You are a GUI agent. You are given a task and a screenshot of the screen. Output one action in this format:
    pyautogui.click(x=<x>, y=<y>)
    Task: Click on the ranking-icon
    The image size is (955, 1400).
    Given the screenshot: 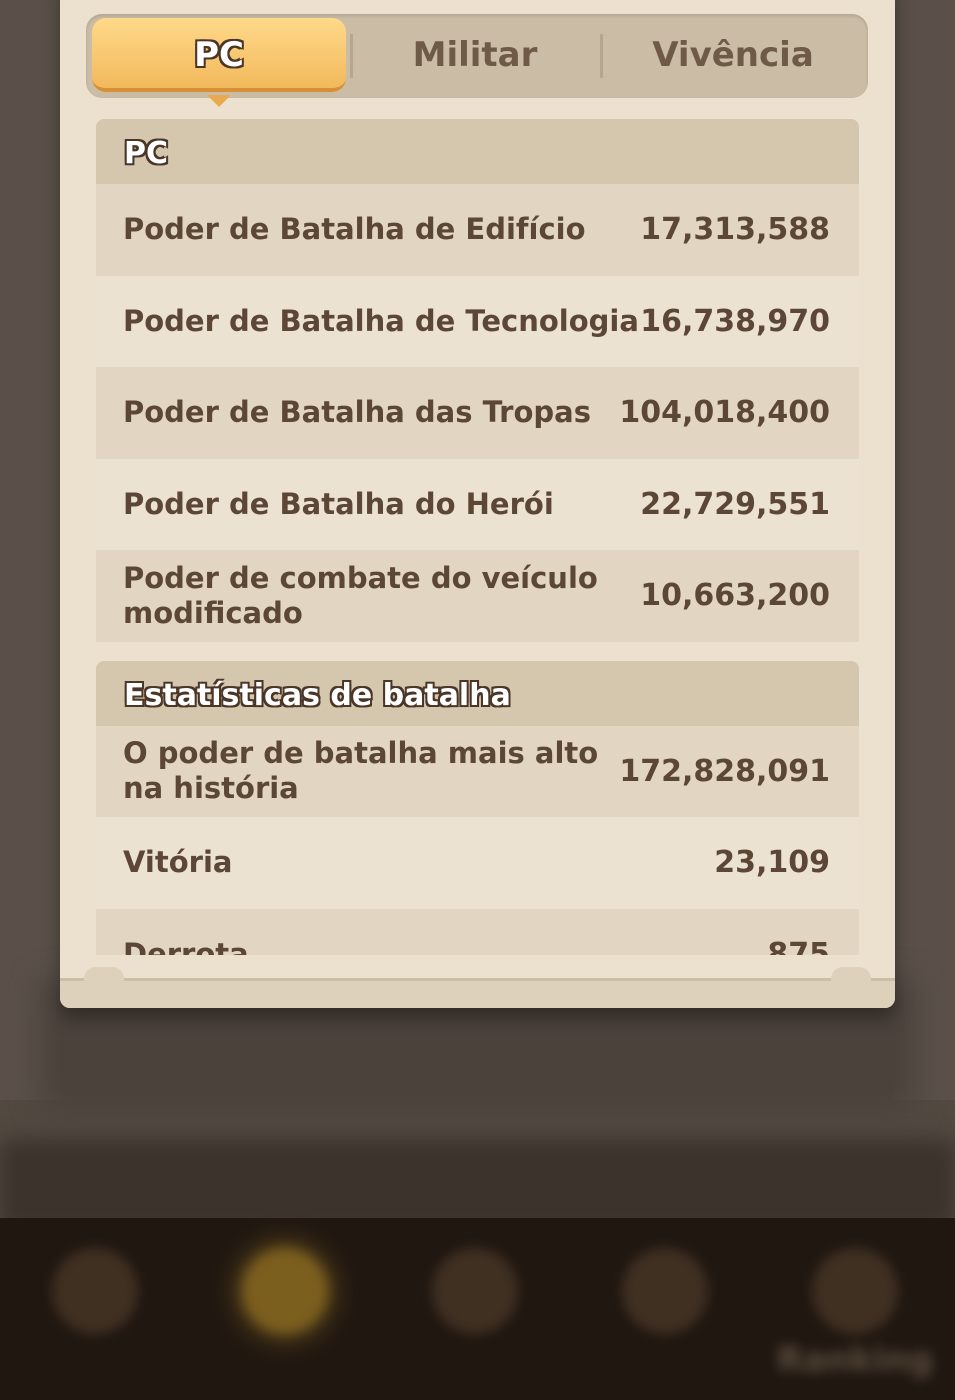 What is the action you would take?
    pyautogui.click(x=855, y=1291)
    